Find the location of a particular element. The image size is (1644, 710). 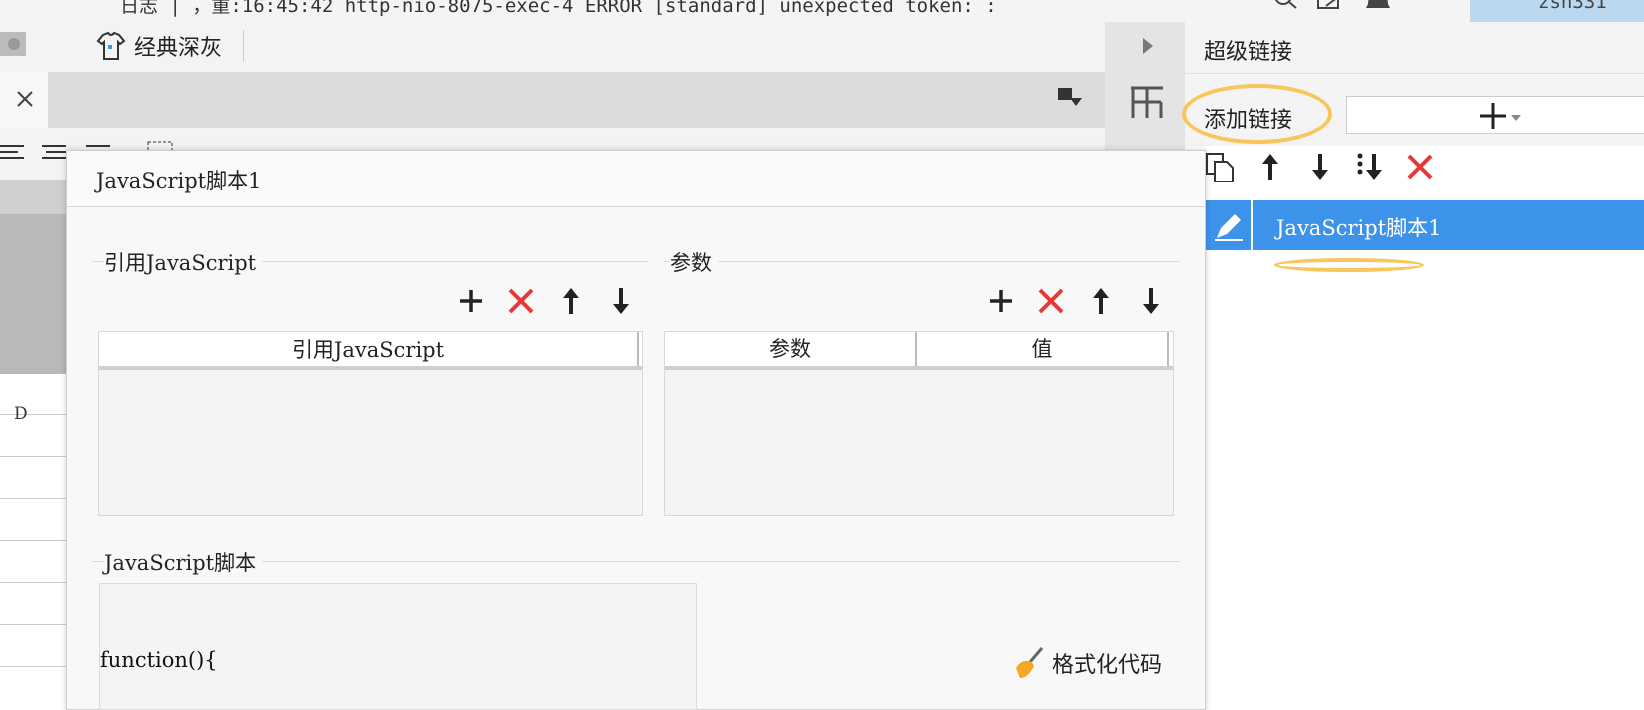

params-group-label: 参数 is located at coordinates (694, 262).